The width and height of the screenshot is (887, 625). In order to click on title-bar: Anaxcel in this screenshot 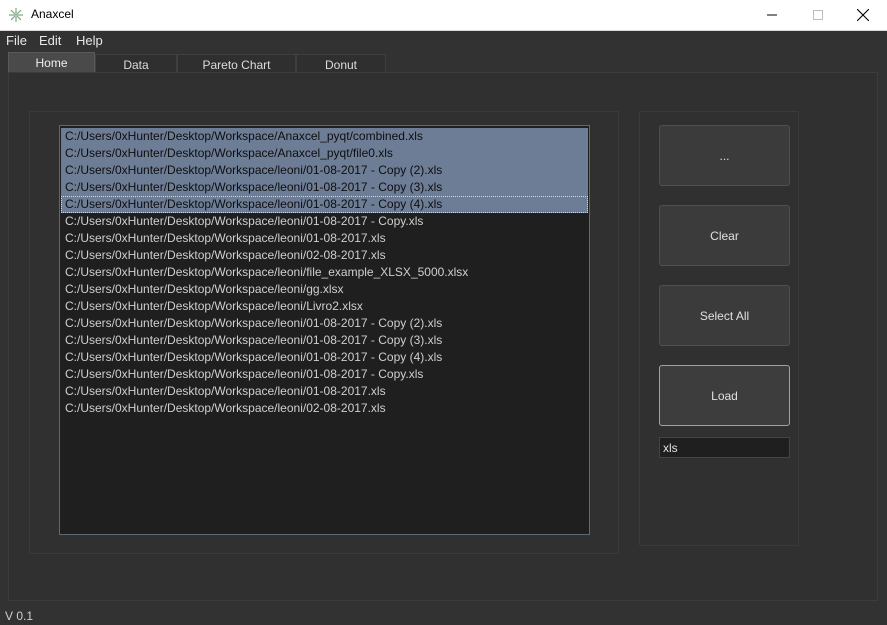, I will do `click(443, 15)`.